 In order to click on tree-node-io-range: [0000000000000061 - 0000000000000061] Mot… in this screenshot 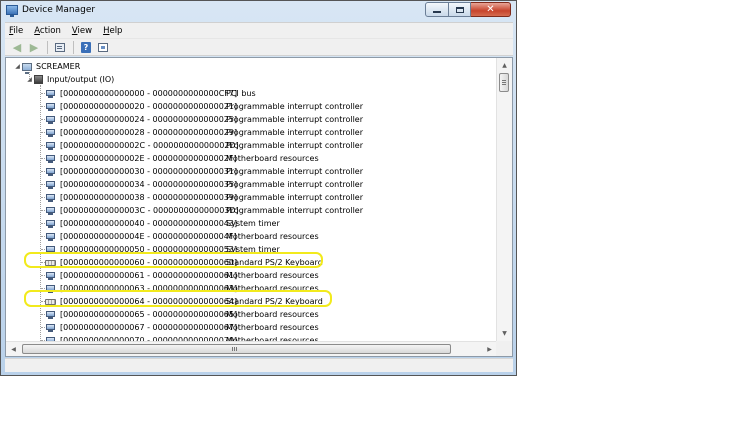, I will do `click(182, 275)`.